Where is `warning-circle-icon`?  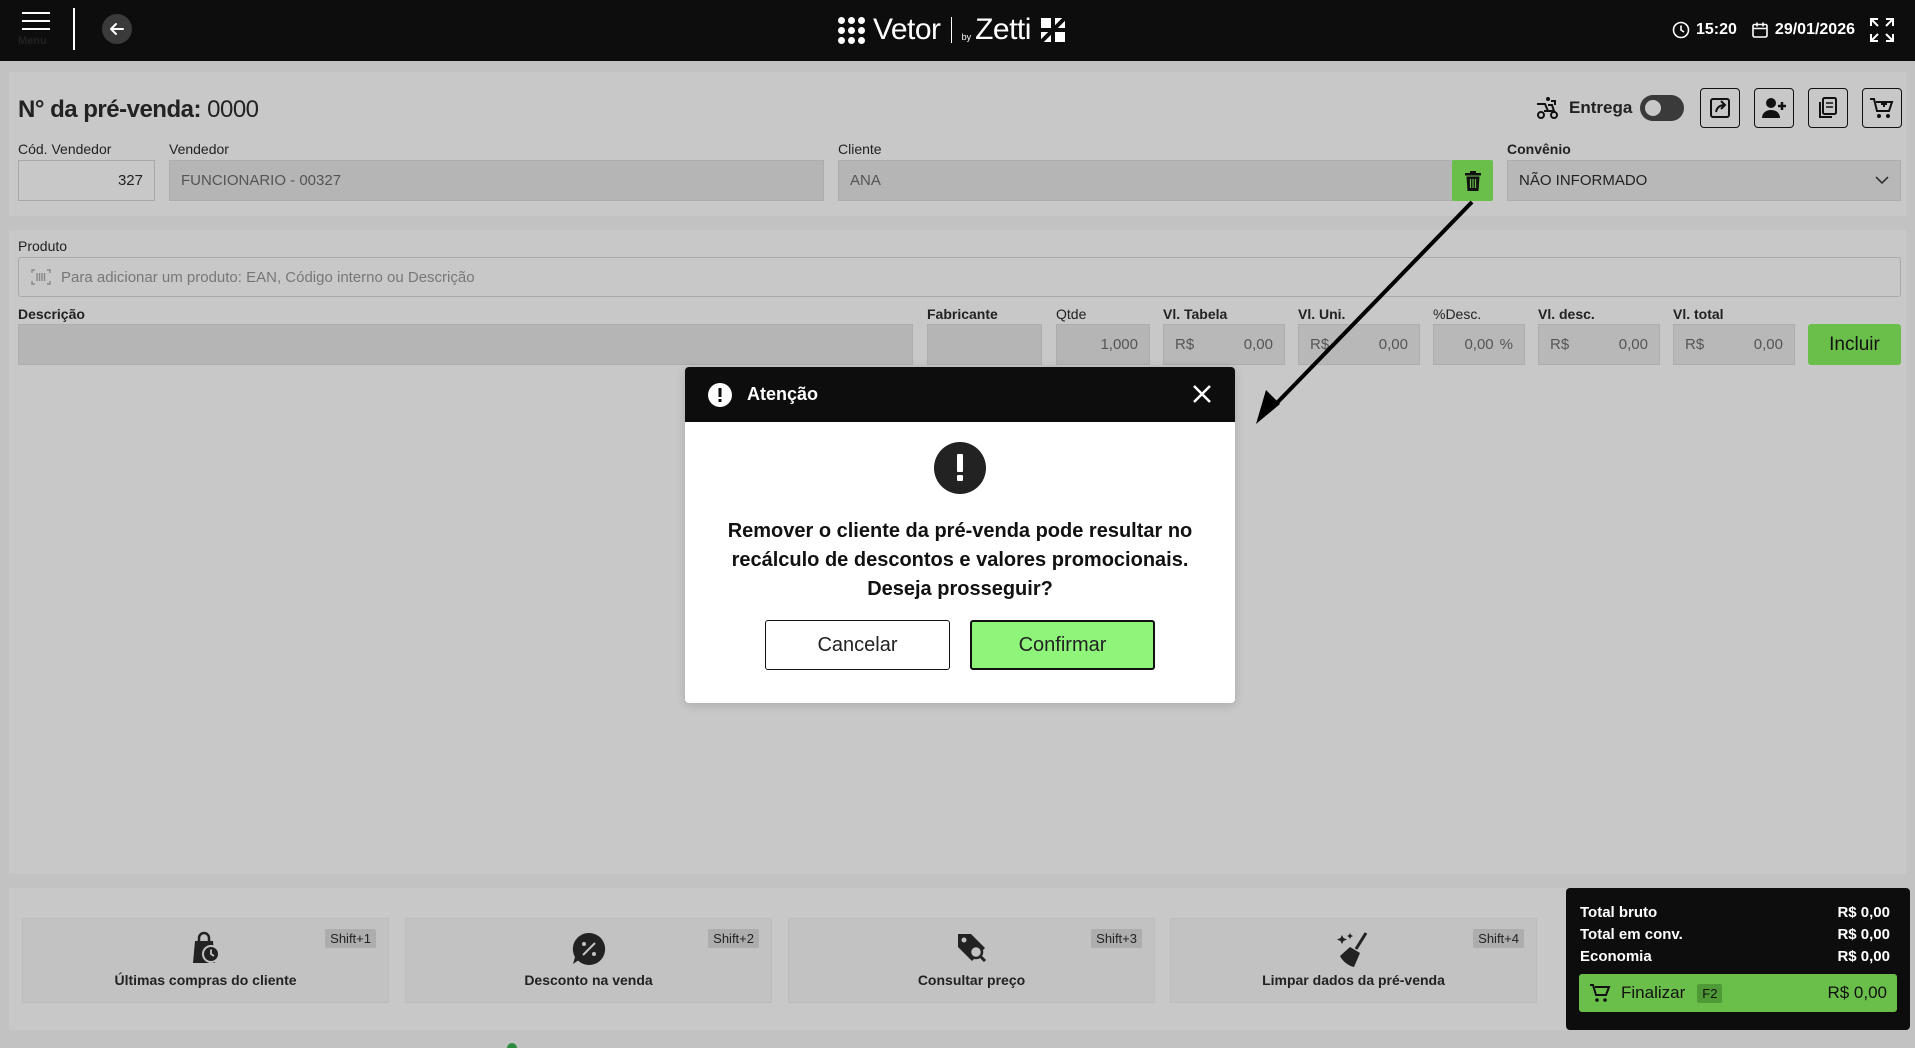
warning-circle-icon is located at coordinates (960, 468).